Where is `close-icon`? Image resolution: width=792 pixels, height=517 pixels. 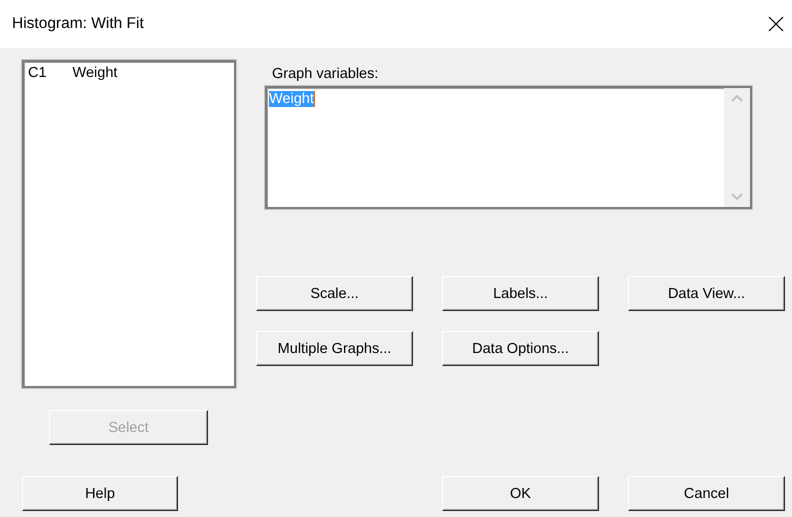 close-icon is located at coordinates (776, 24).